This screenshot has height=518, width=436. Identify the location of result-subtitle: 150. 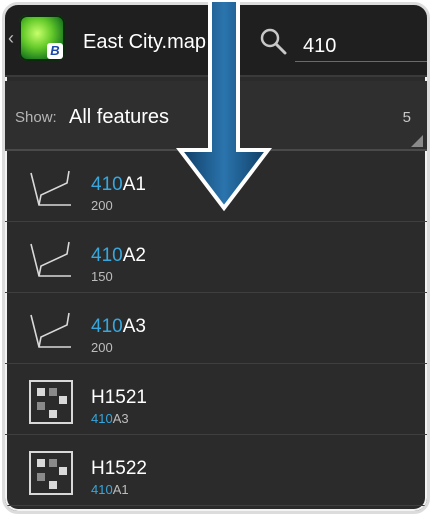
(102, 276).